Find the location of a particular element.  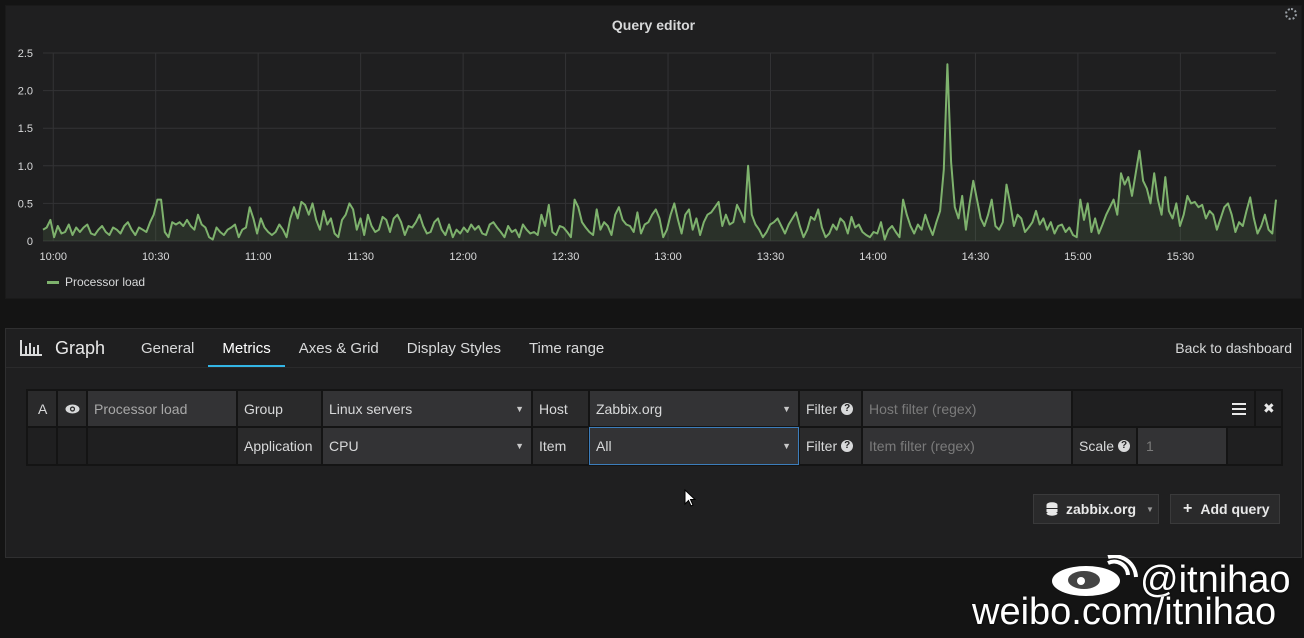

y-tick-label: 2.0 is located at coordinates (25, 92).